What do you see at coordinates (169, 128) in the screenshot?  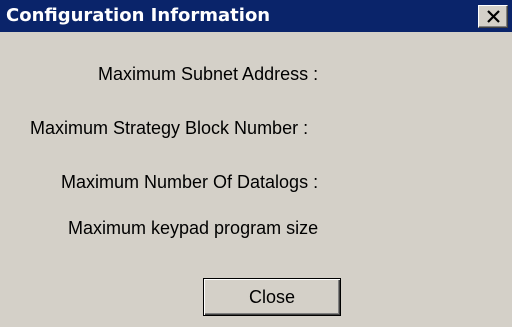 I see `strategy-block-number-label: Maximum Strategy Block Number :` at bounding box center [169, 128].